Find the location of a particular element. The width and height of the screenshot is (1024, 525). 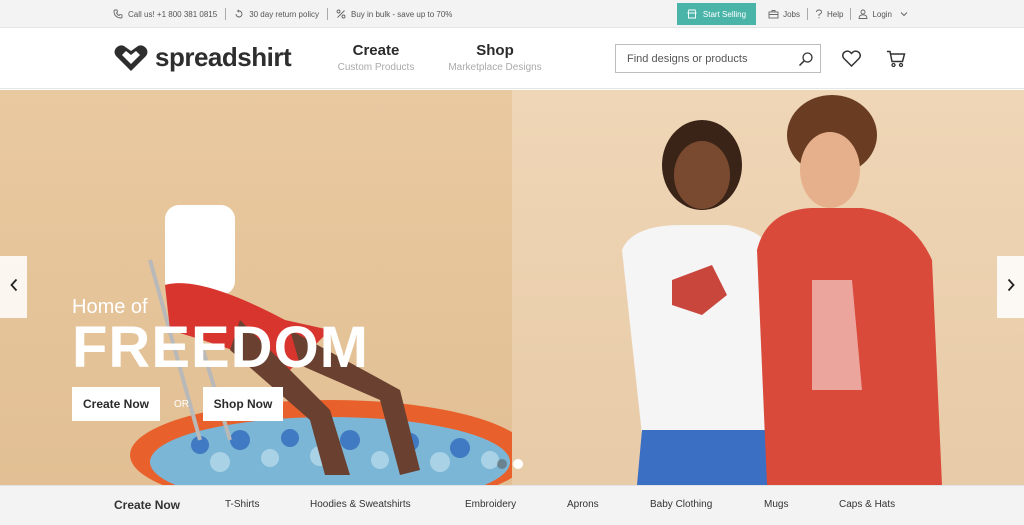

create-now-button: Create Now is located at coordinates (116, 404).